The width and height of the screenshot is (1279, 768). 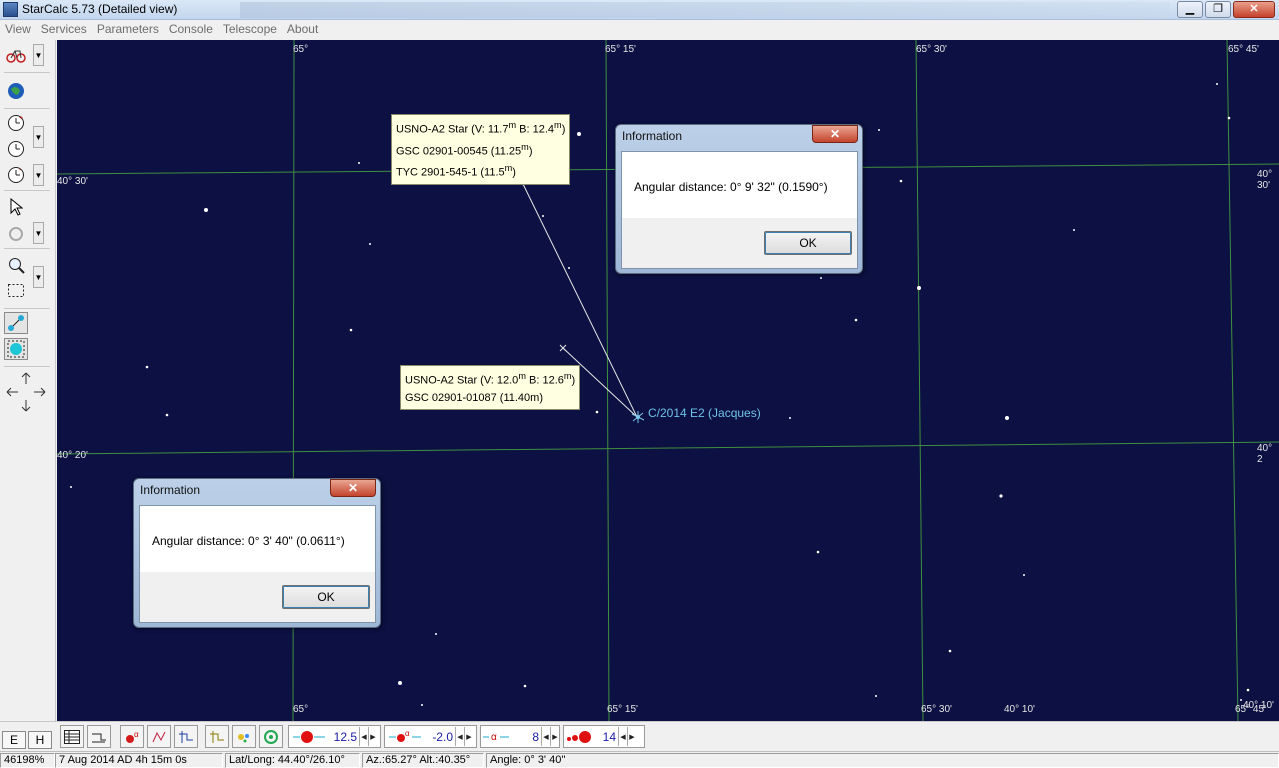 What do you see at coordinates (301, 709) in the screenshot?
I see `ra-label-bottom: 65°` at bounding box center [301, 709].